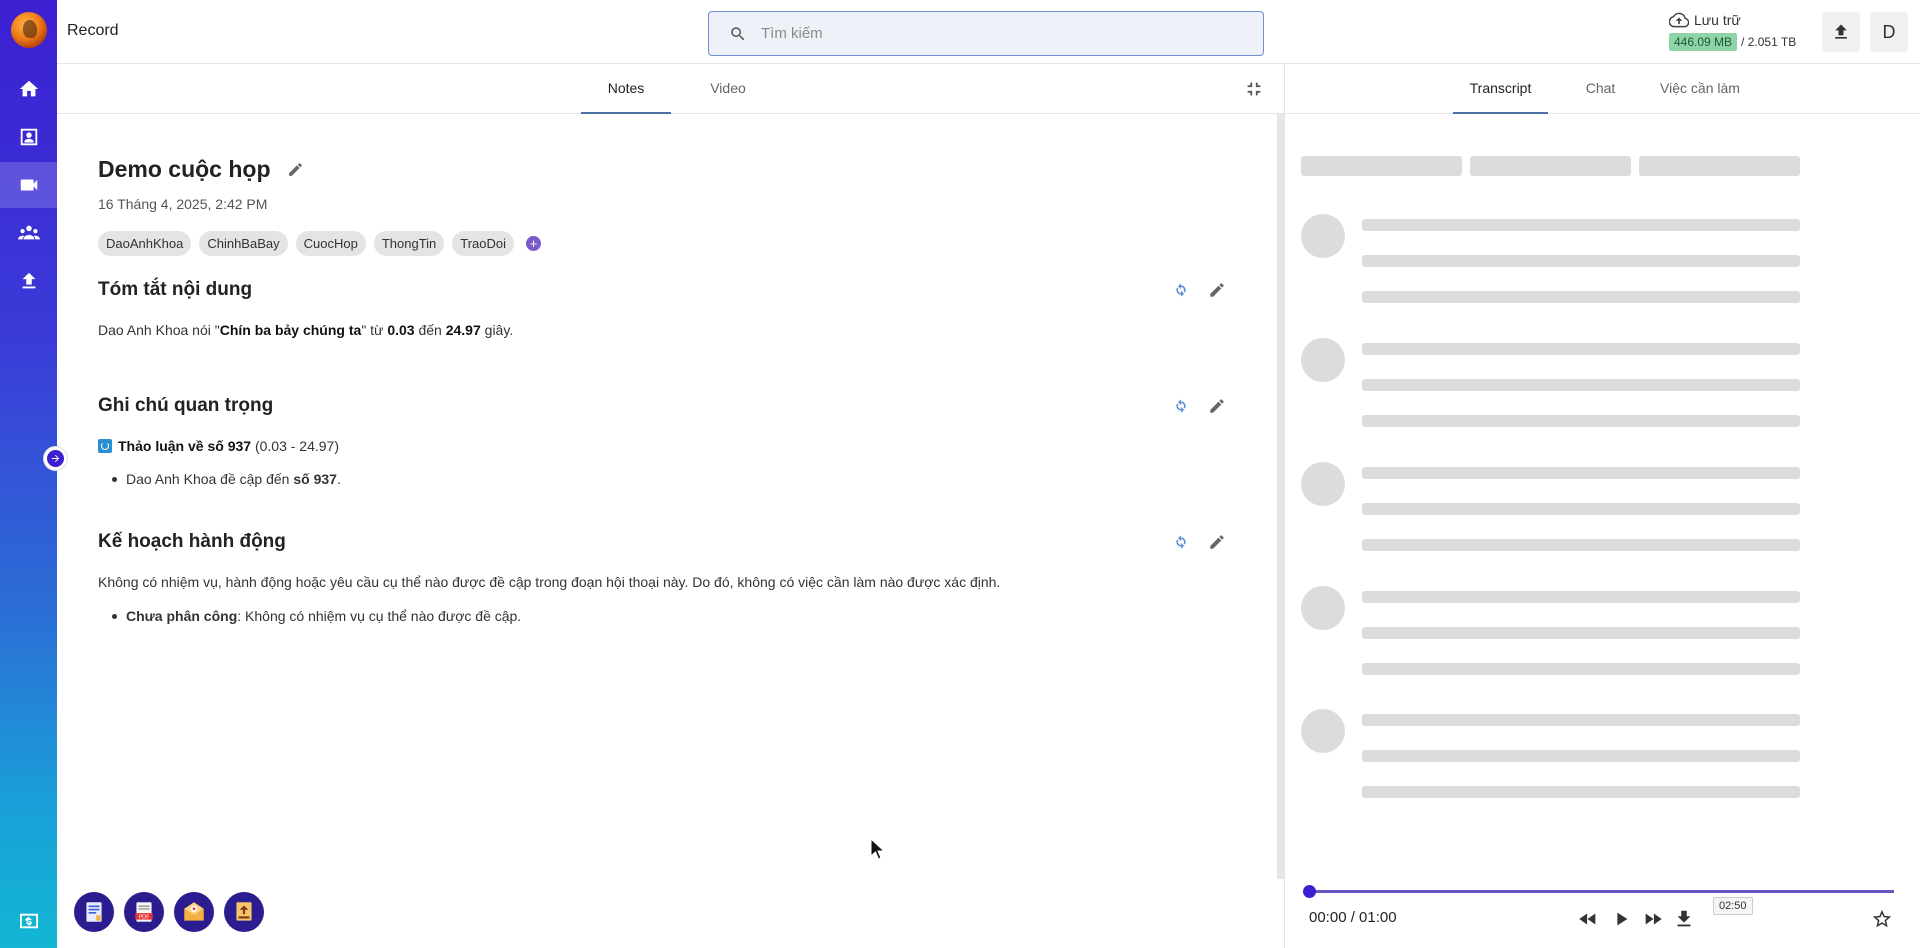 This screenshot has width=1920, height=948. I want to click on play-icon, so click(1622, 919).